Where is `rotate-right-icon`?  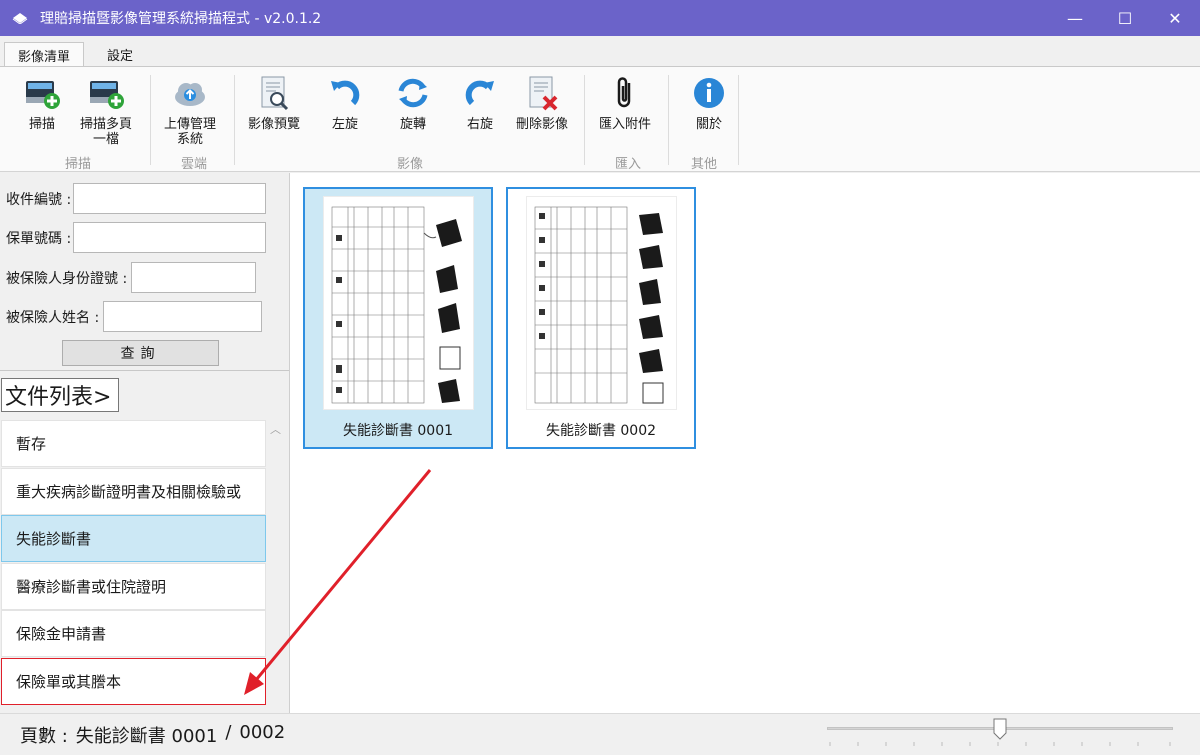 rotate-right-icon is located at coordinates (480, 93).